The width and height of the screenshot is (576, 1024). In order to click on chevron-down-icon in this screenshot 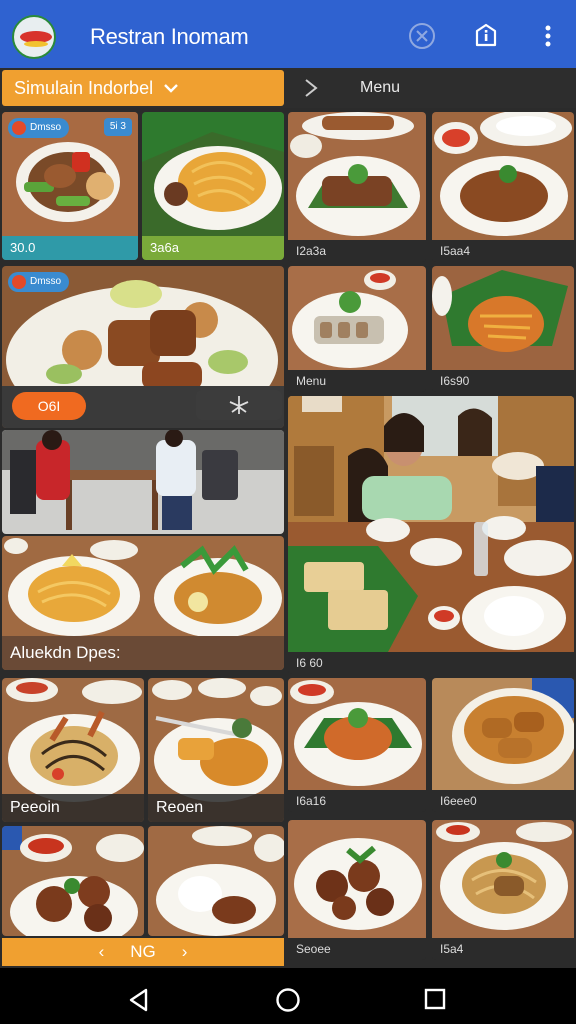, I will do `click(171, 88)`.